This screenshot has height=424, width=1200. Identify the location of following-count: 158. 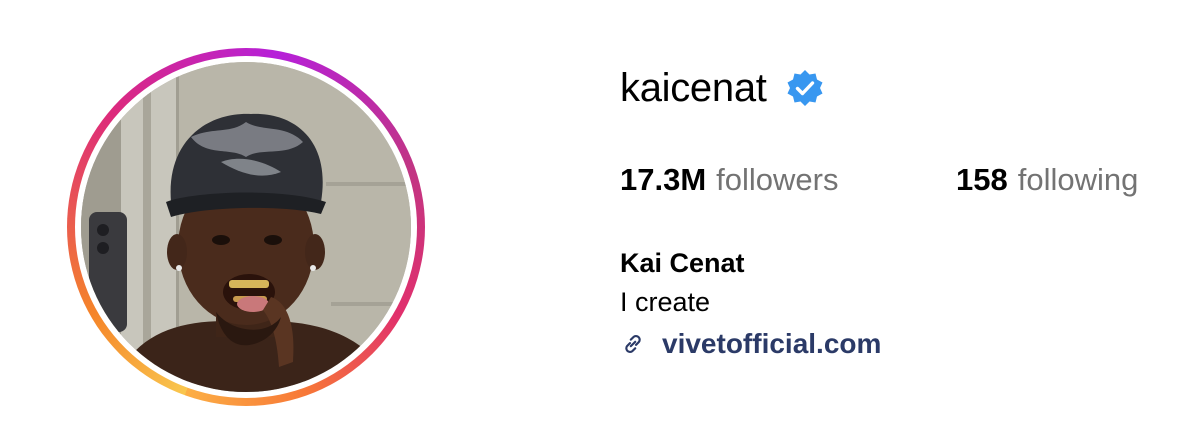
(982, 179).